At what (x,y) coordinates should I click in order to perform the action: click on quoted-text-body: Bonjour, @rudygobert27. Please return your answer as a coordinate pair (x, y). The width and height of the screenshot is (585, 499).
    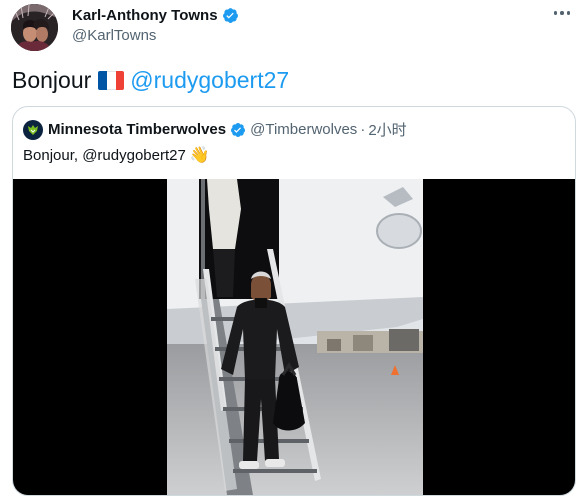
    Looking at the image, I should click on (104, 155).